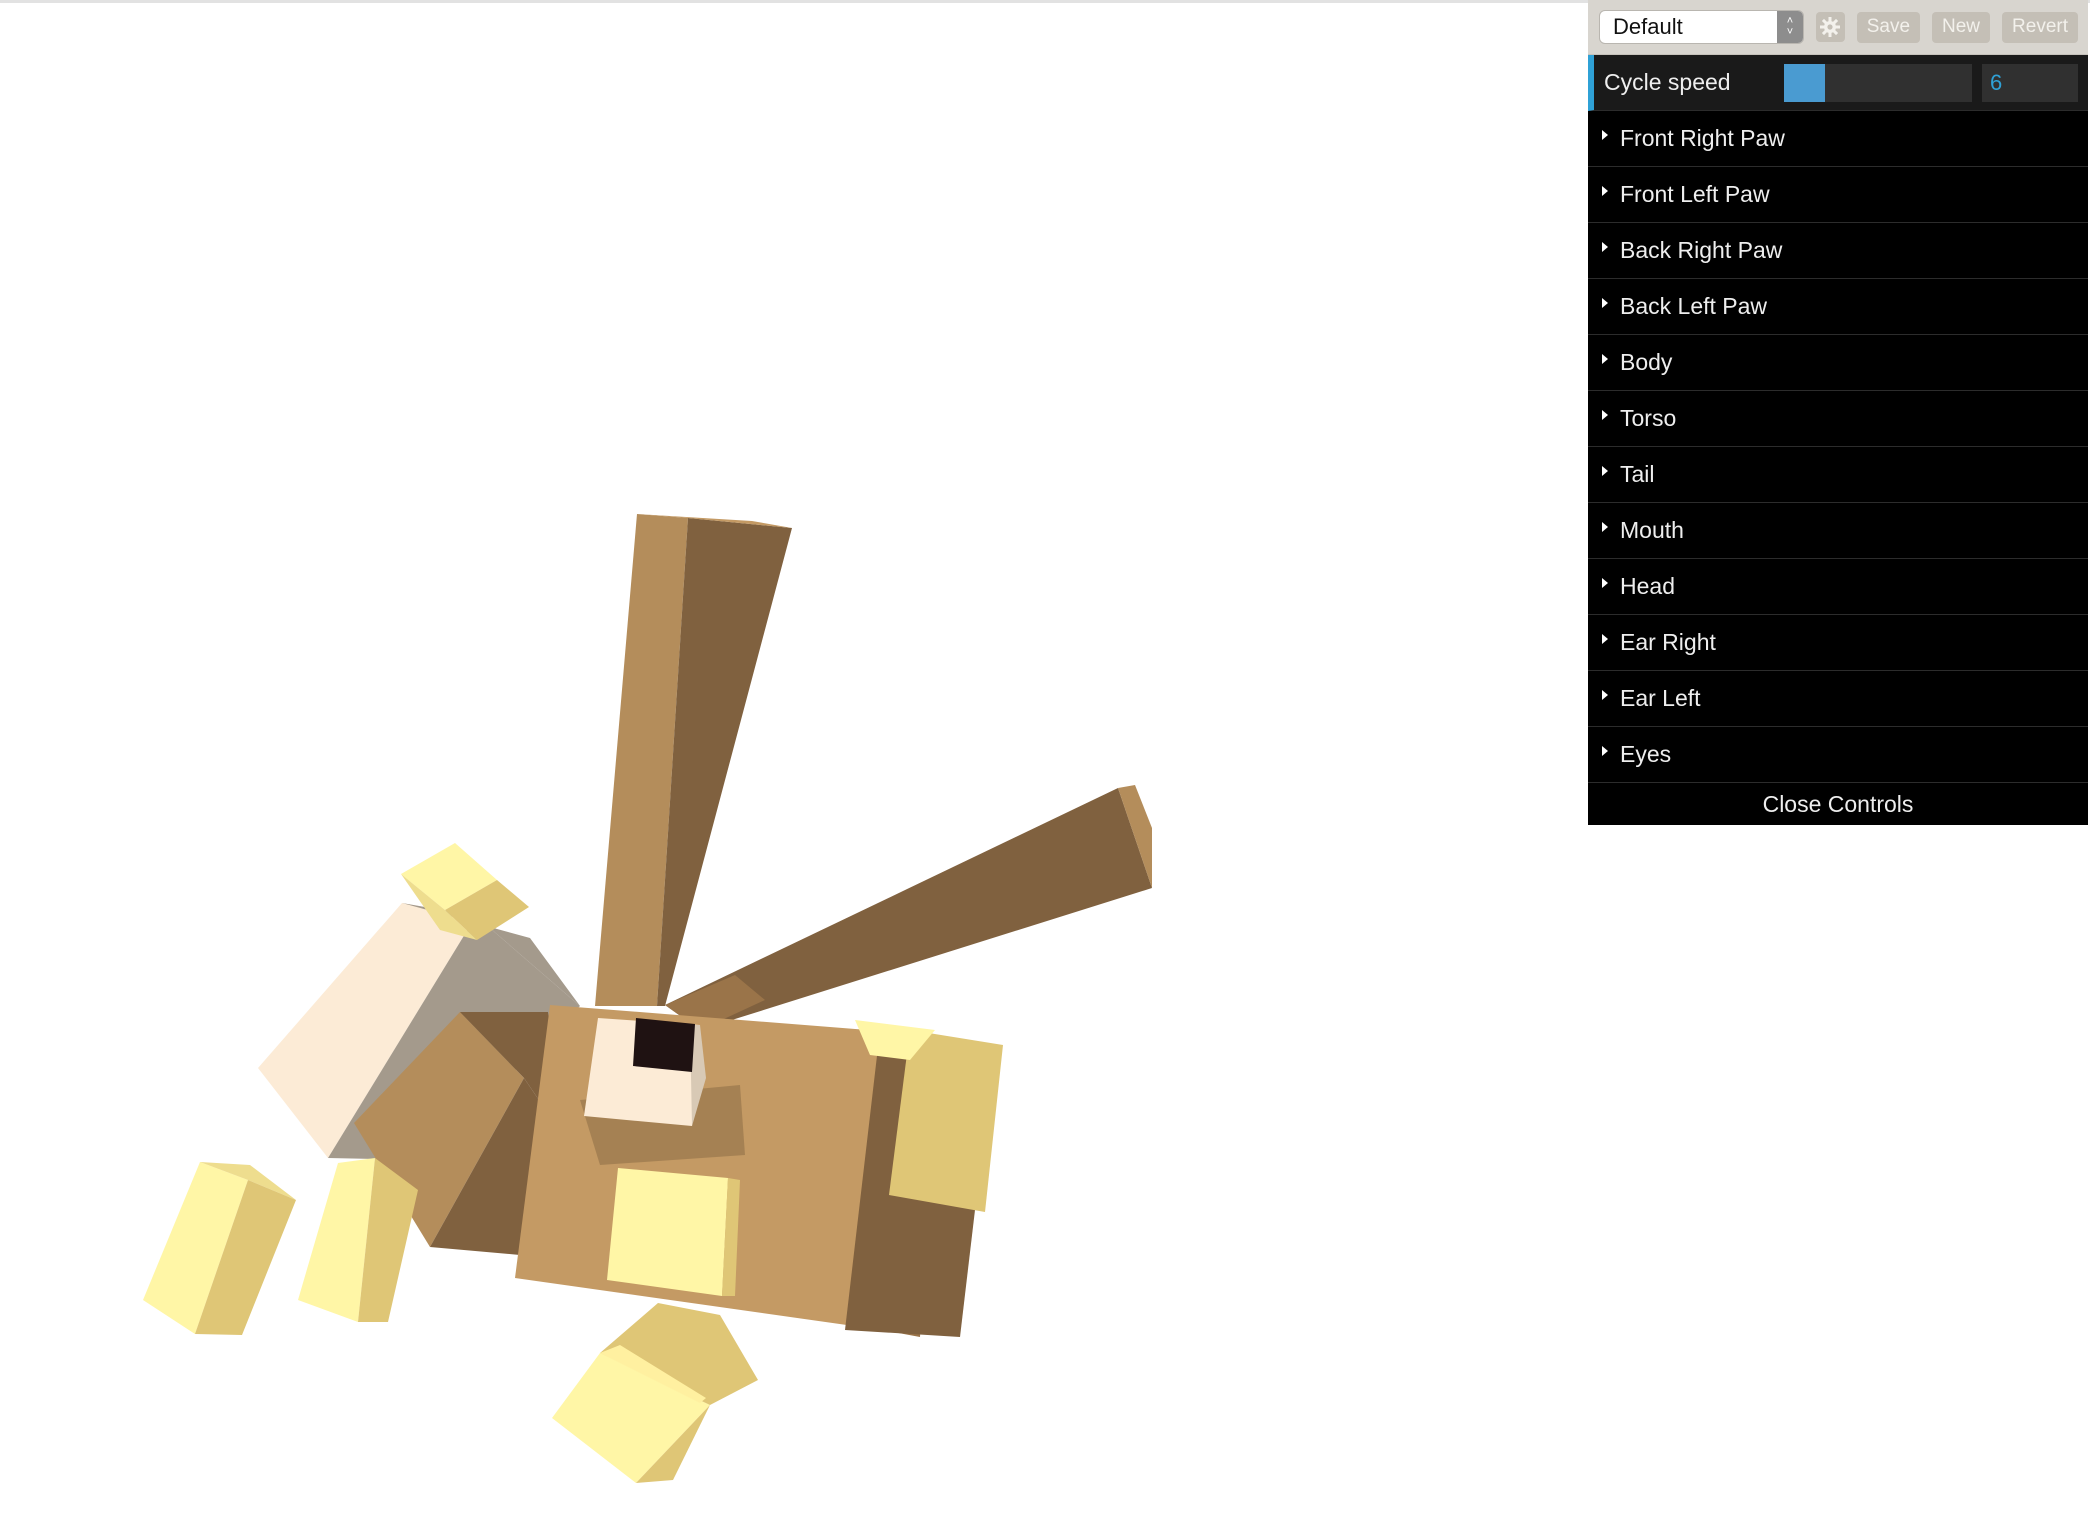 This screenshot has width=2090, height=1536. What do you see at coordinates (645, 1072) in the screenshot?
I see `eye` at bounding box center [645, 1072].